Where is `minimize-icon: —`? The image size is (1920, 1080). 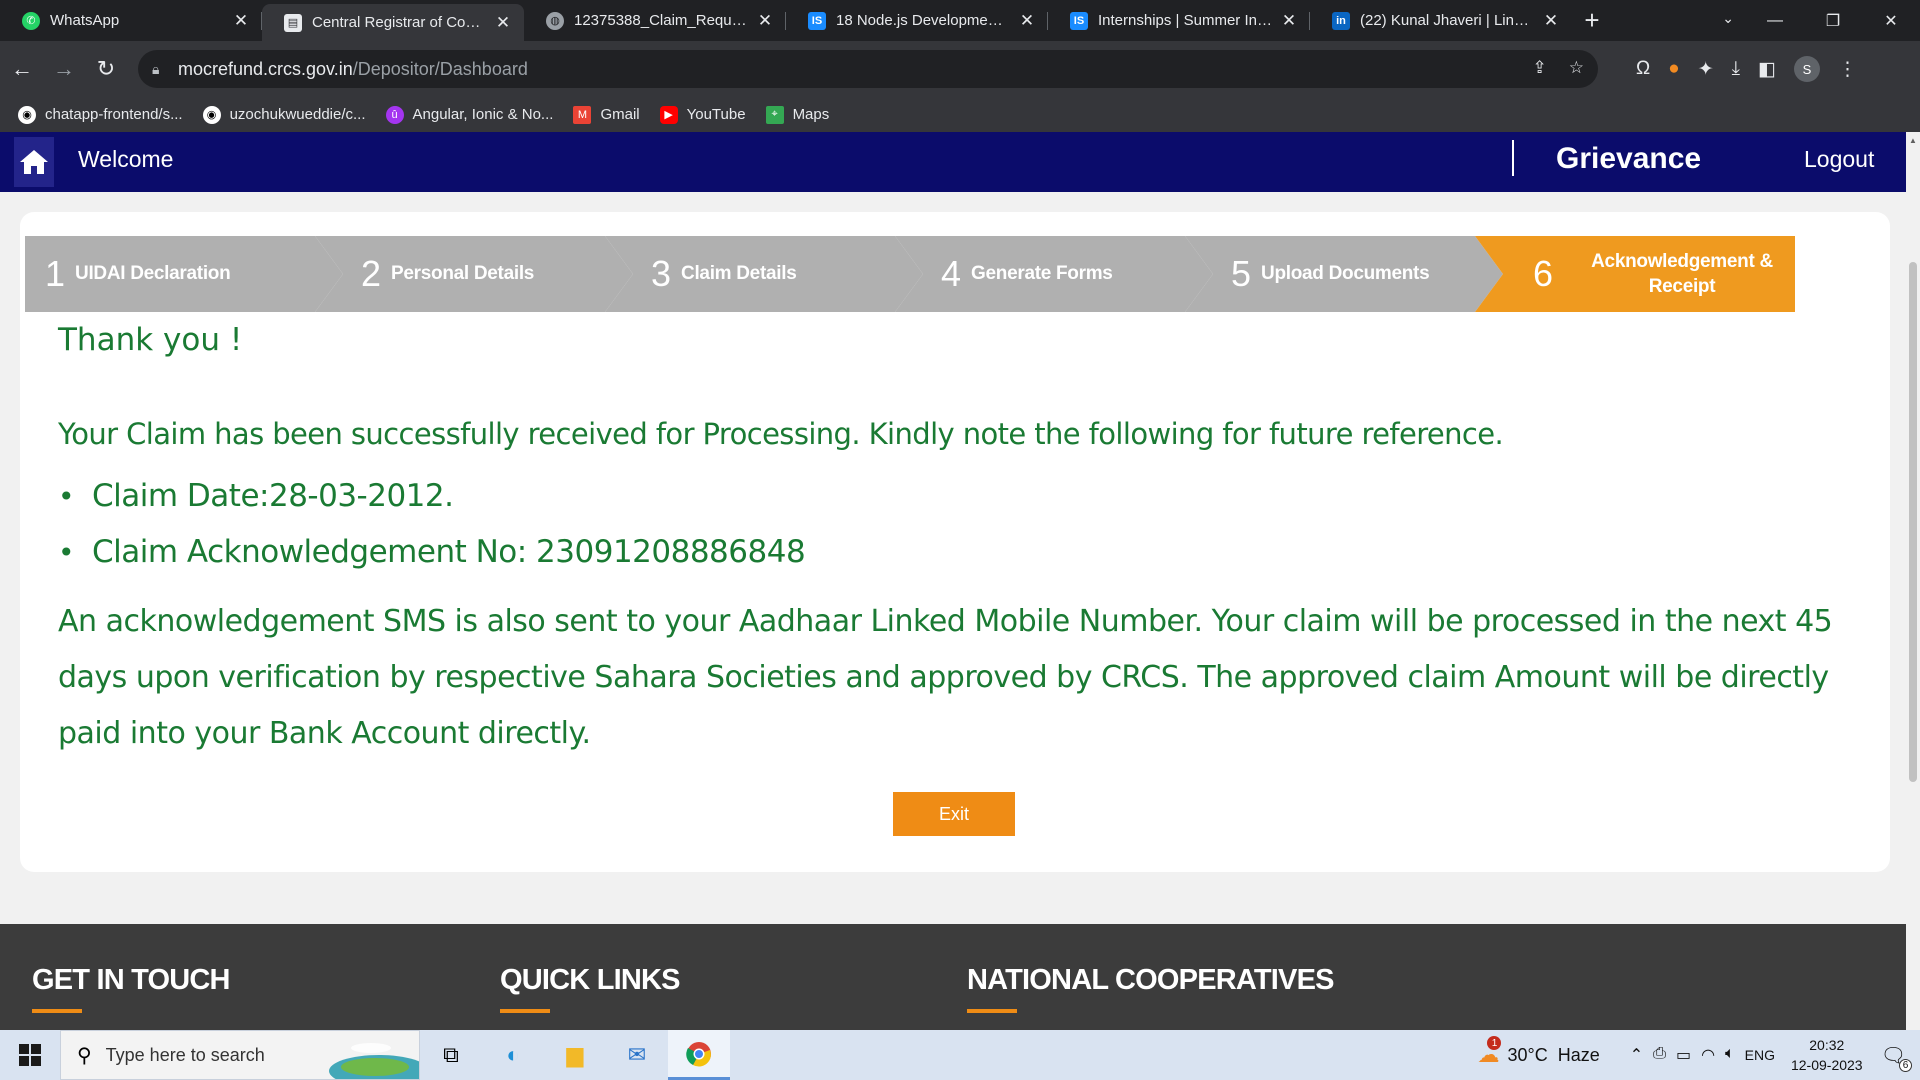
minimize-icon: — is located at coordinates (1775, 21).